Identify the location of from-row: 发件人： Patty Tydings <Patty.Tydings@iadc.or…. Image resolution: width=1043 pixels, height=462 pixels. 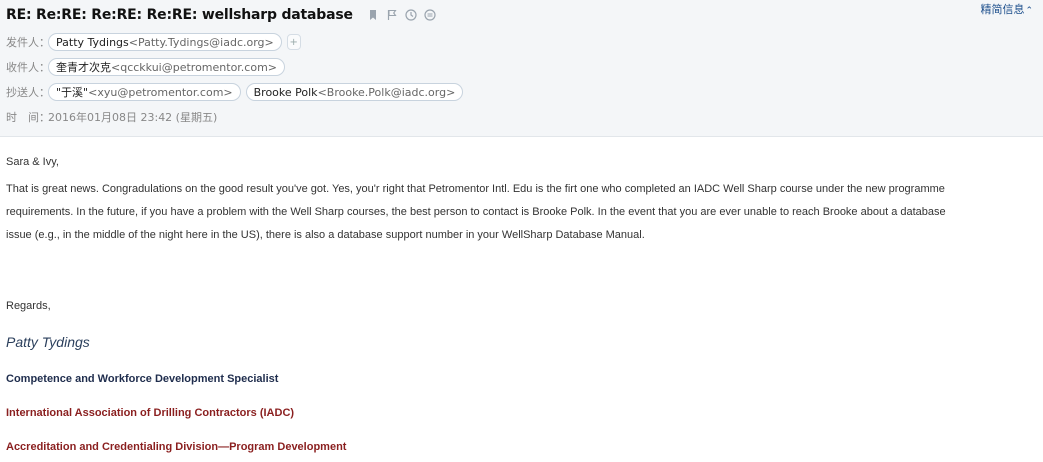
(153, 42).